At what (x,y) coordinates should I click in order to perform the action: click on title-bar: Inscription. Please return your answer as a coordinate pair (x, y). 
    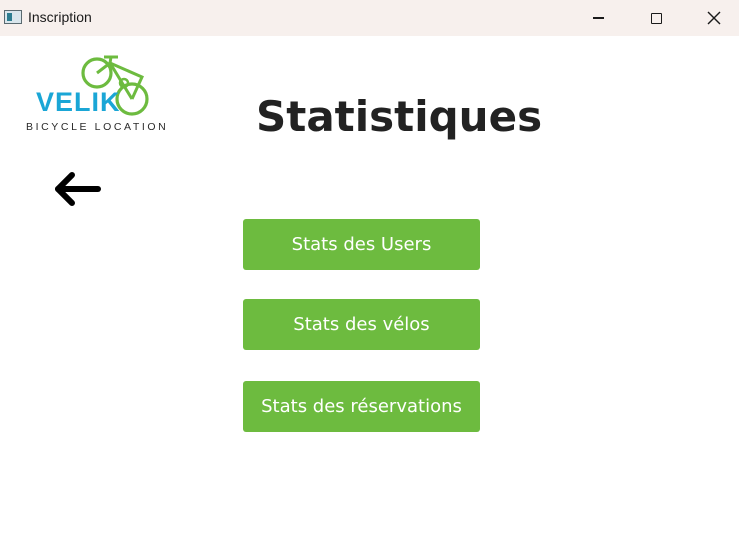
    Looking at the image, I should click on (369, 18).